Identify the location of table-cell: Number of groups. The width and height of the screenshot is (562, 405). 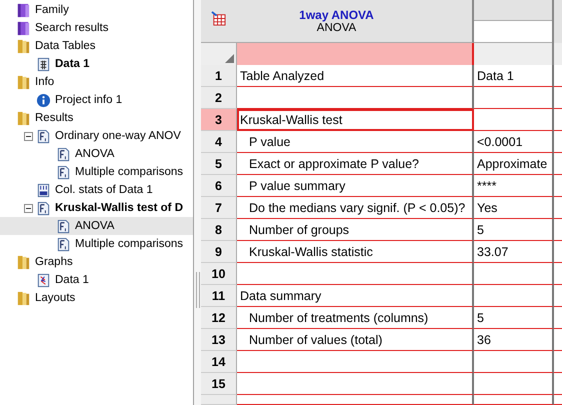
(355, 230).